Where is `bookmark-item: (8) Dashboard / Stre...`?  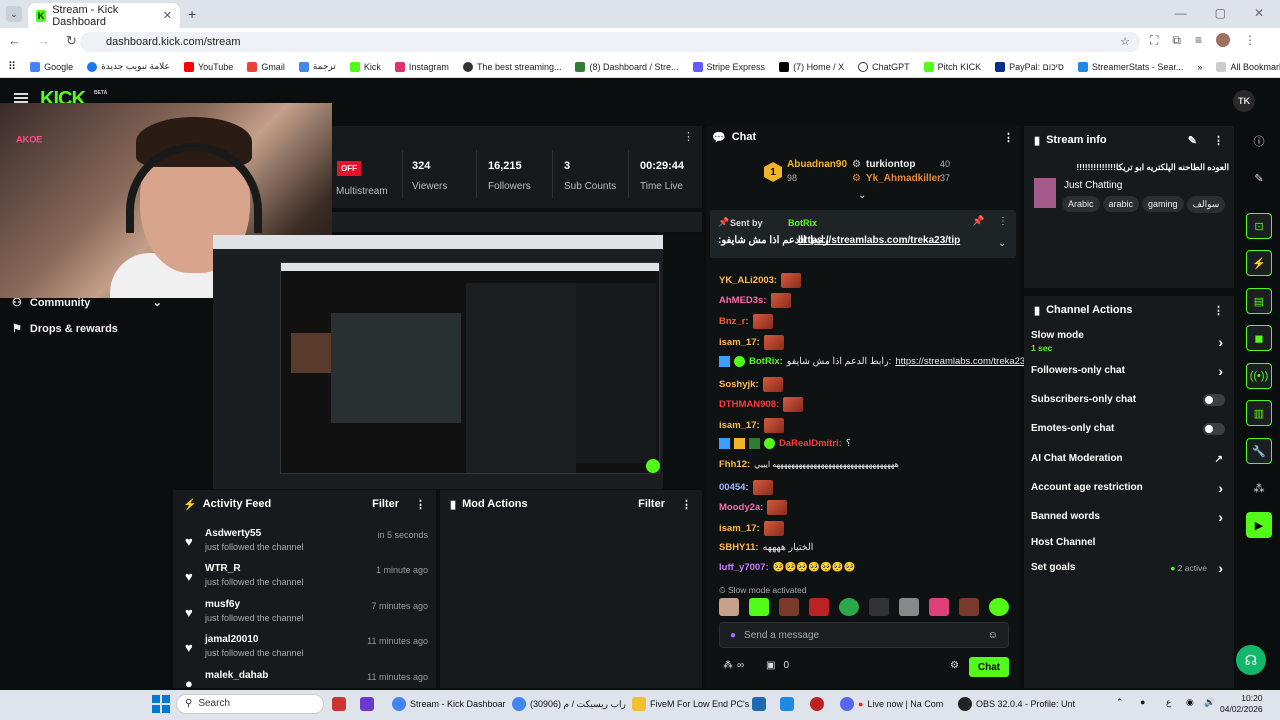 bookmark-item: (8) Dashboard / Stre... is located at coordinates (627, 66).